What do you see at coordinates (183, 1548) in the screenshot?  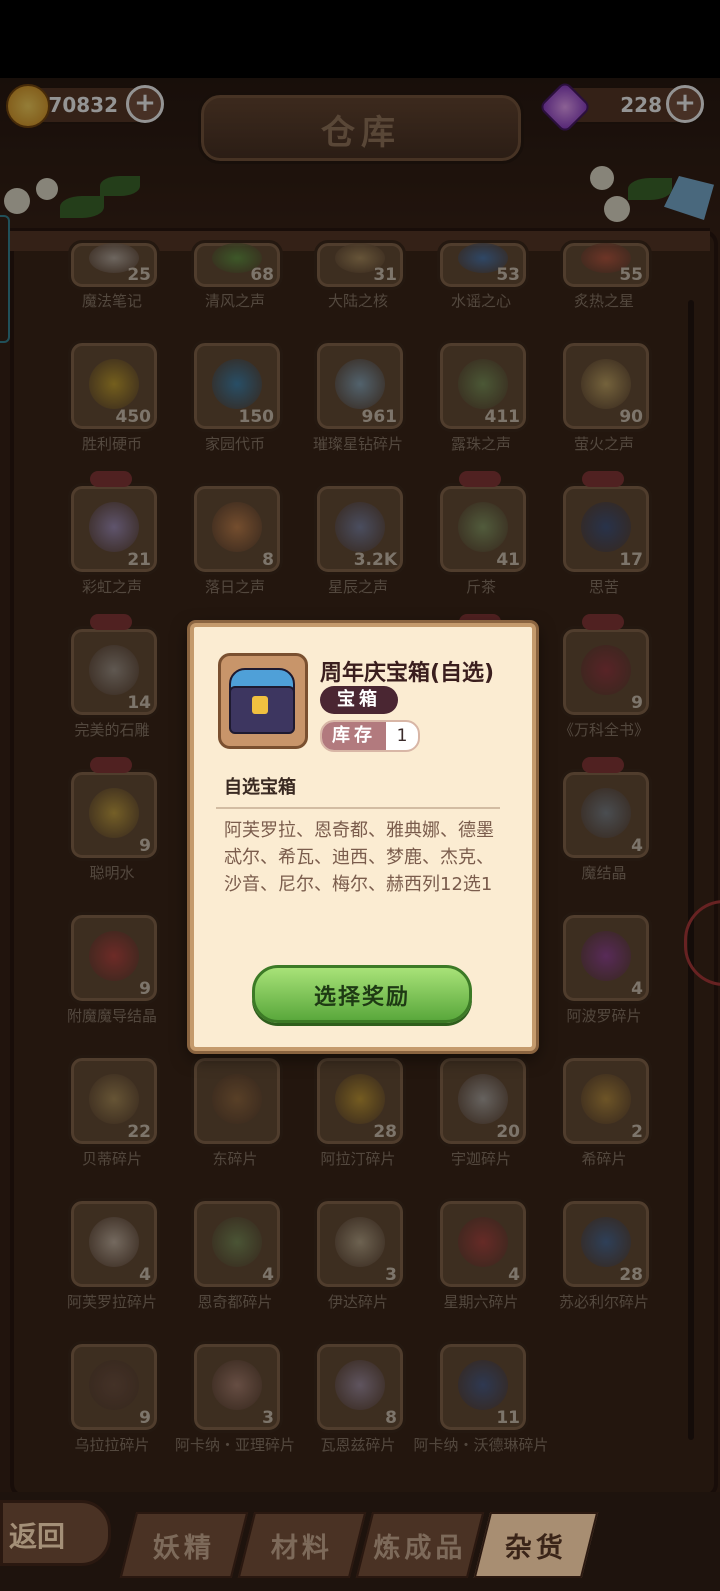 I see `tab-label: 妖精` at bounding box center [183, 1548].